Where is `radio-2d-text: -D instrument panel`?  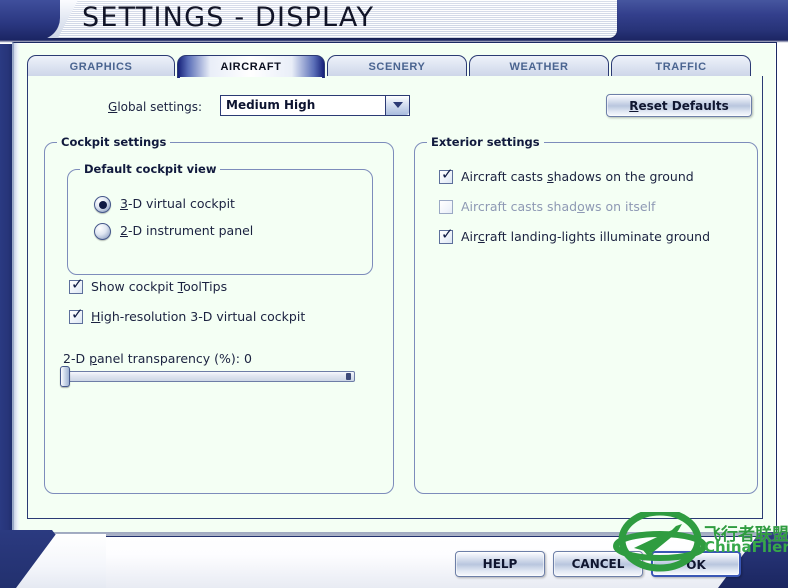
radio-2d-text: -D instrument panel is located at coordinates (190, 230).